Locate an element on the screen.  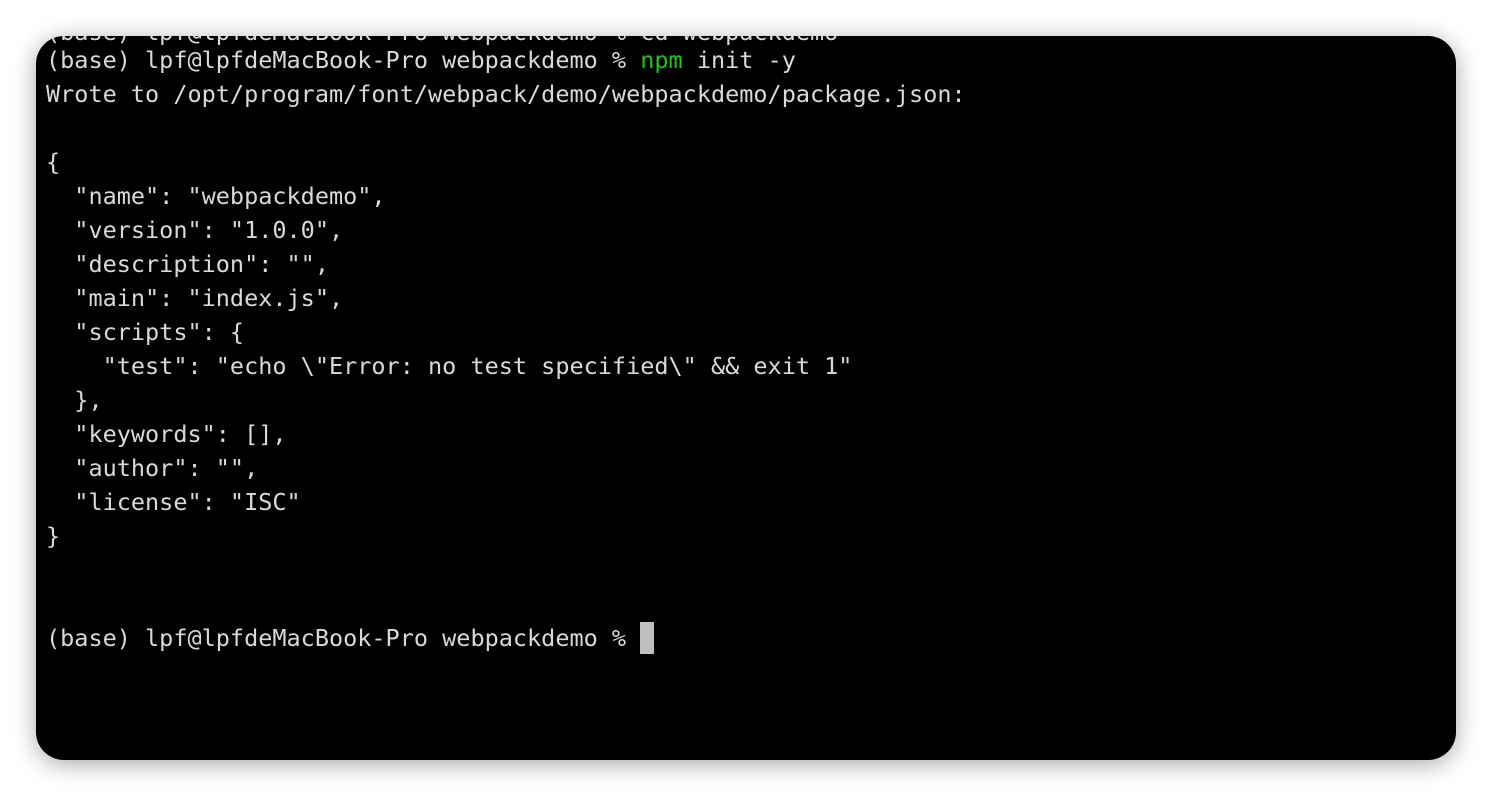
json-line: "version": "1.0.0", is located at coordinates (195, 230).